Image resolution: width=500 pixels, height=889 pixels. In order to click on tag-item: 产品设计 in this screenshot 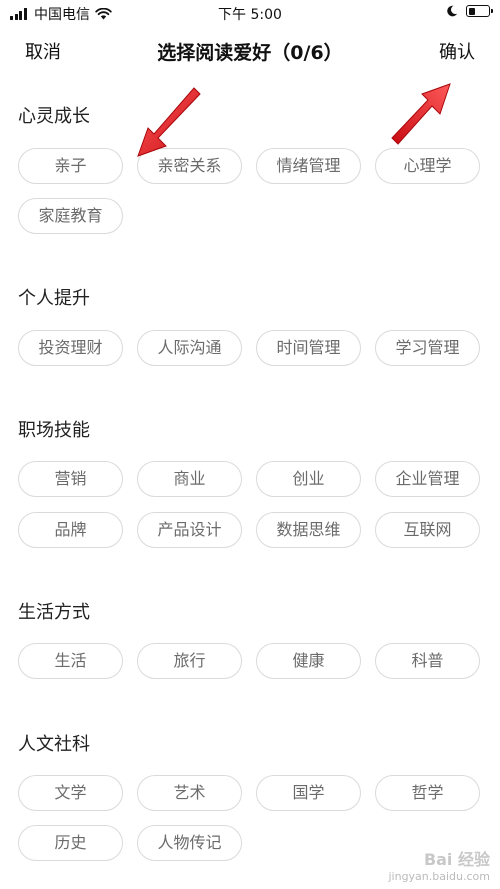, I will do `click(189, 530)`.